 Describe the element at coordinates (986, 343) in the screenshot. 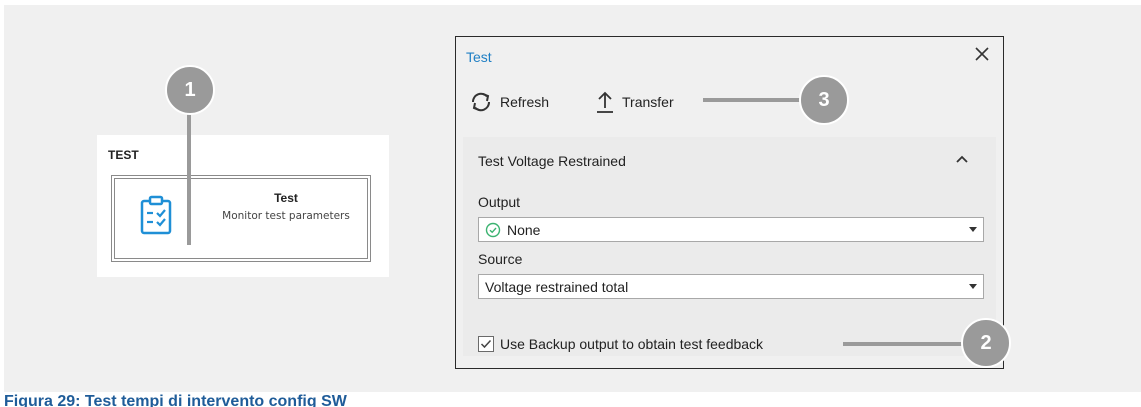

I see `callout-badge-2: 2` at that location.